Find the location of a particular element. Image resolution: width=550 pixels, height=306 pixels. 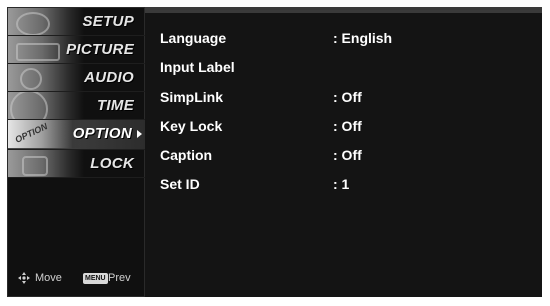

option-thumbnail-text: OPTION is located at coordinates (31, 133).